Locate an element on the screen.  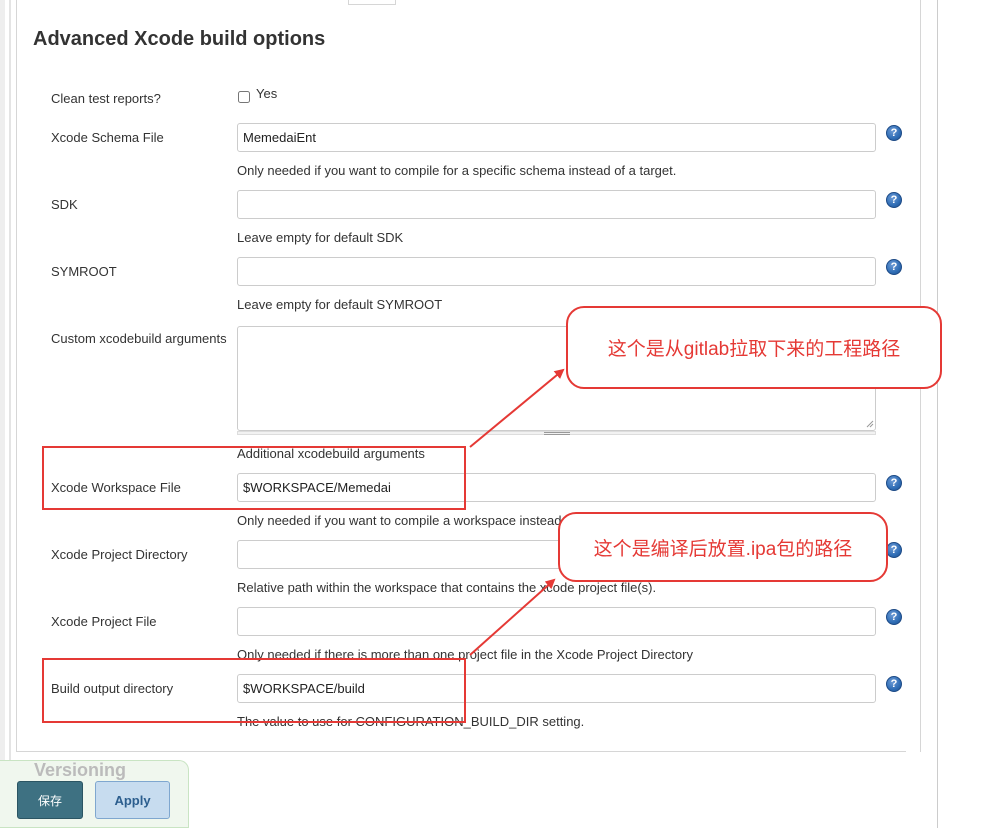
output-annotation-bubble: 这个是编译后放置.ipa包的路径 is located at coordinates (723, 547).